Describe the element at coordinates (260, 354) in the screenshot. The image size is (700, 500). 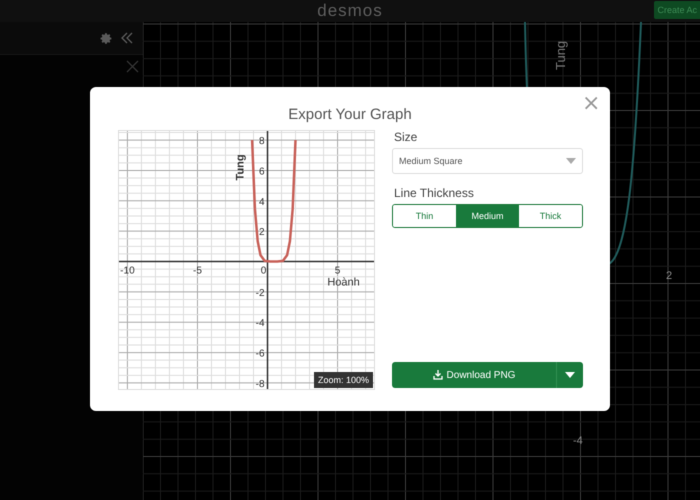
I see `y-tick-label: -6` at that location.